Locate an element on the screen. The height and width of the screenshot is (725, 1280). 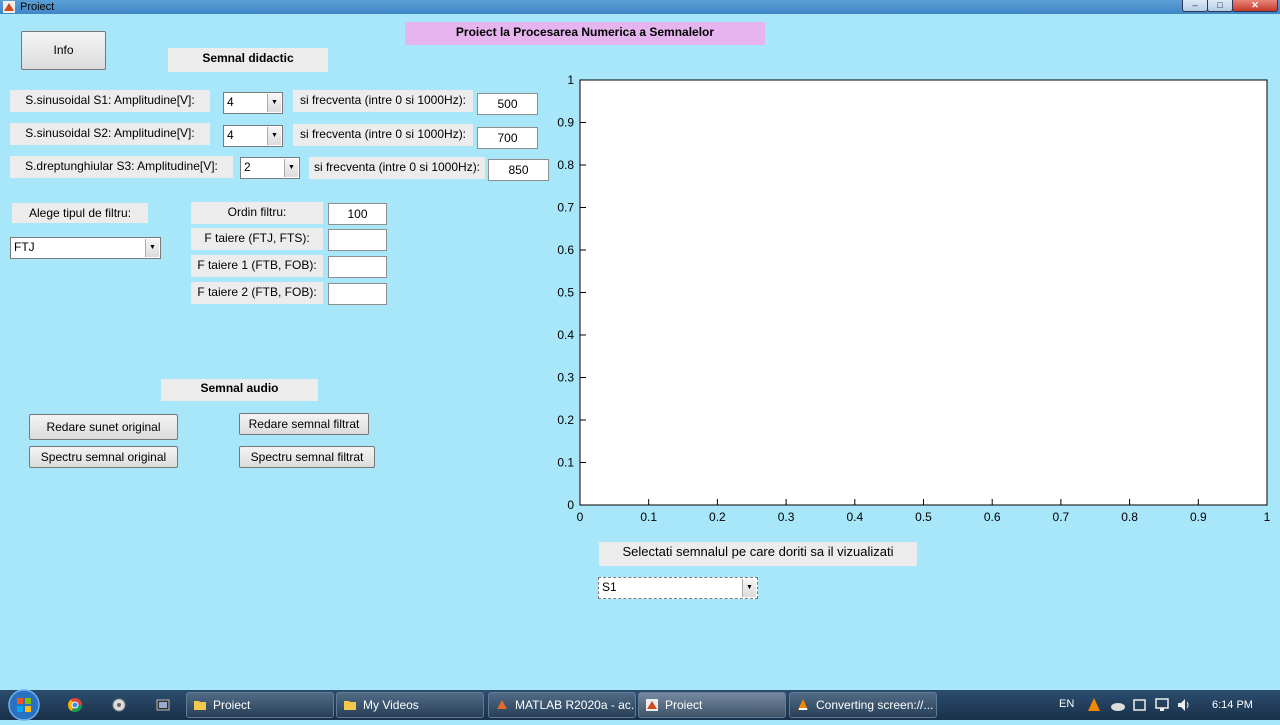
clock-time: 6:14 PM is located at coordinates (1232, 705).